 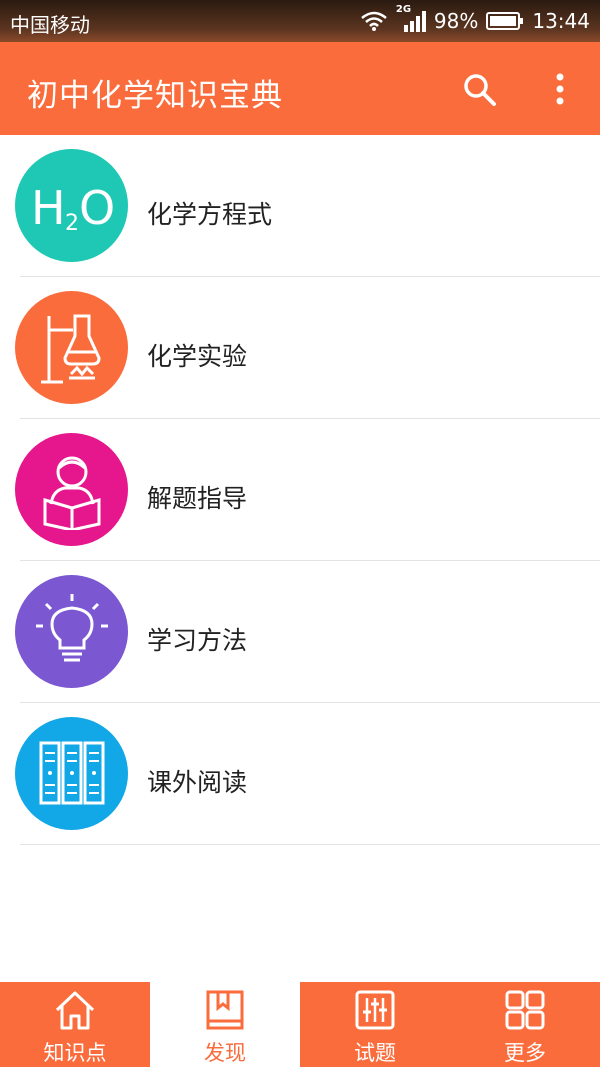 I want to click on tab-label: 知识点, so click(x=75, y=1053).